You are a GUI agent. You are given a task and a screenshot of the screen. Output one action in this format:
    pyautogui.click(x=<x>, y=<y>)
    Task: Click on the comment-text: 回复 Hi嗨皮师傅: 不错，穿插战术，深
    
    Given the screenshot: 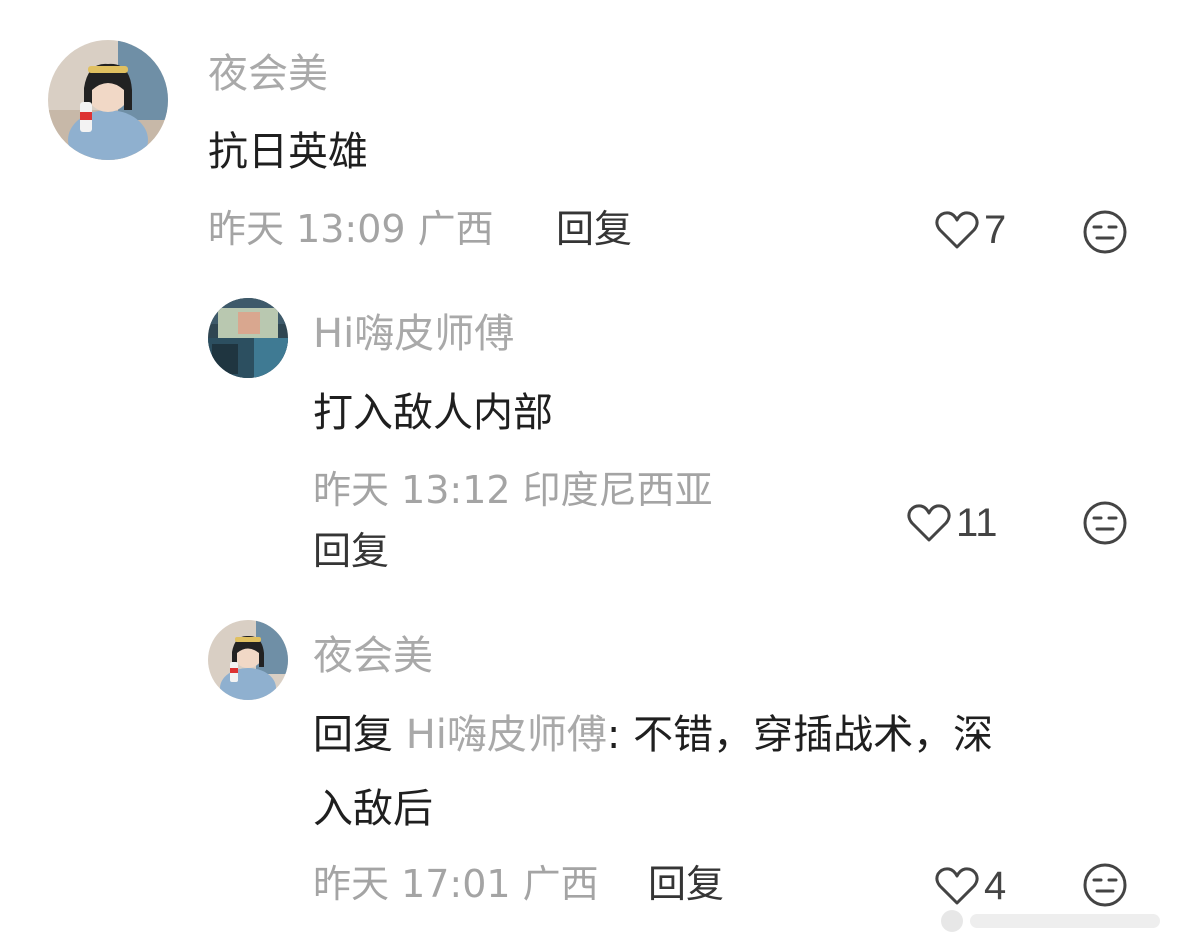 What is the action you would take?
    pyautogui.click(x=653, y=735)
    